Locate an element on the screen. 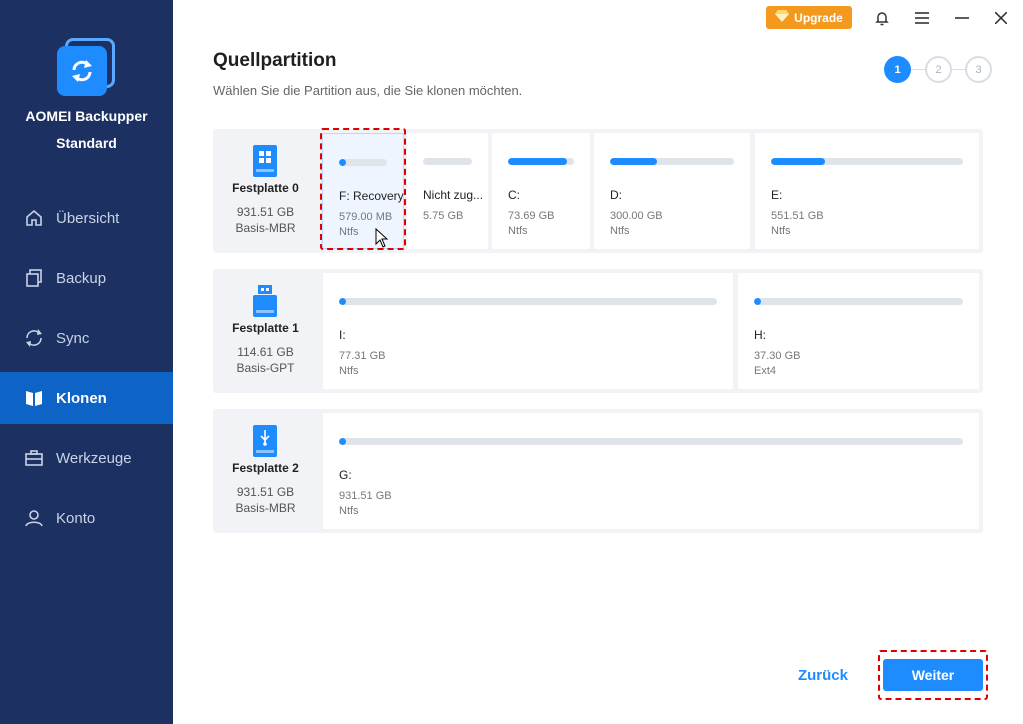  close-icon is located at coordinates (1001, 18).